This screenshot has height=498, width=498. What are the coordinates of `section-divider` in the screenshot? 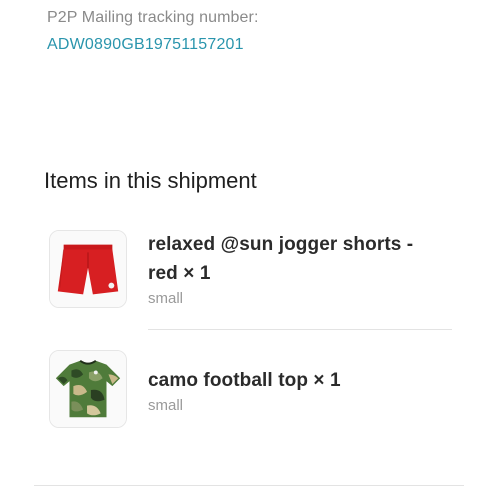 It's located at (249, 485).